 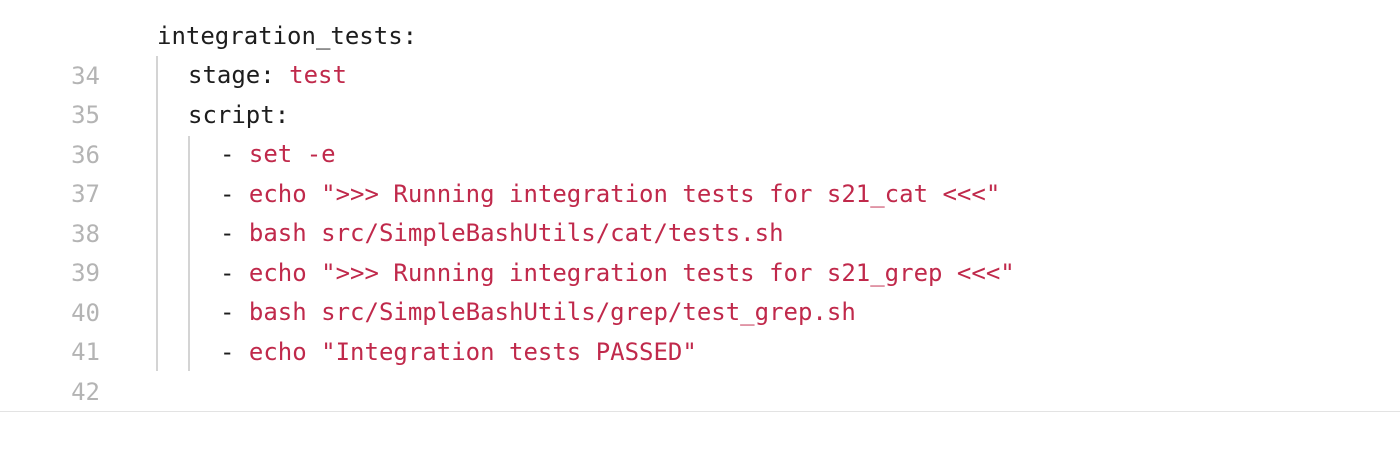 I want to click on code-text: integration_tests:, so click(x=287, y=36).